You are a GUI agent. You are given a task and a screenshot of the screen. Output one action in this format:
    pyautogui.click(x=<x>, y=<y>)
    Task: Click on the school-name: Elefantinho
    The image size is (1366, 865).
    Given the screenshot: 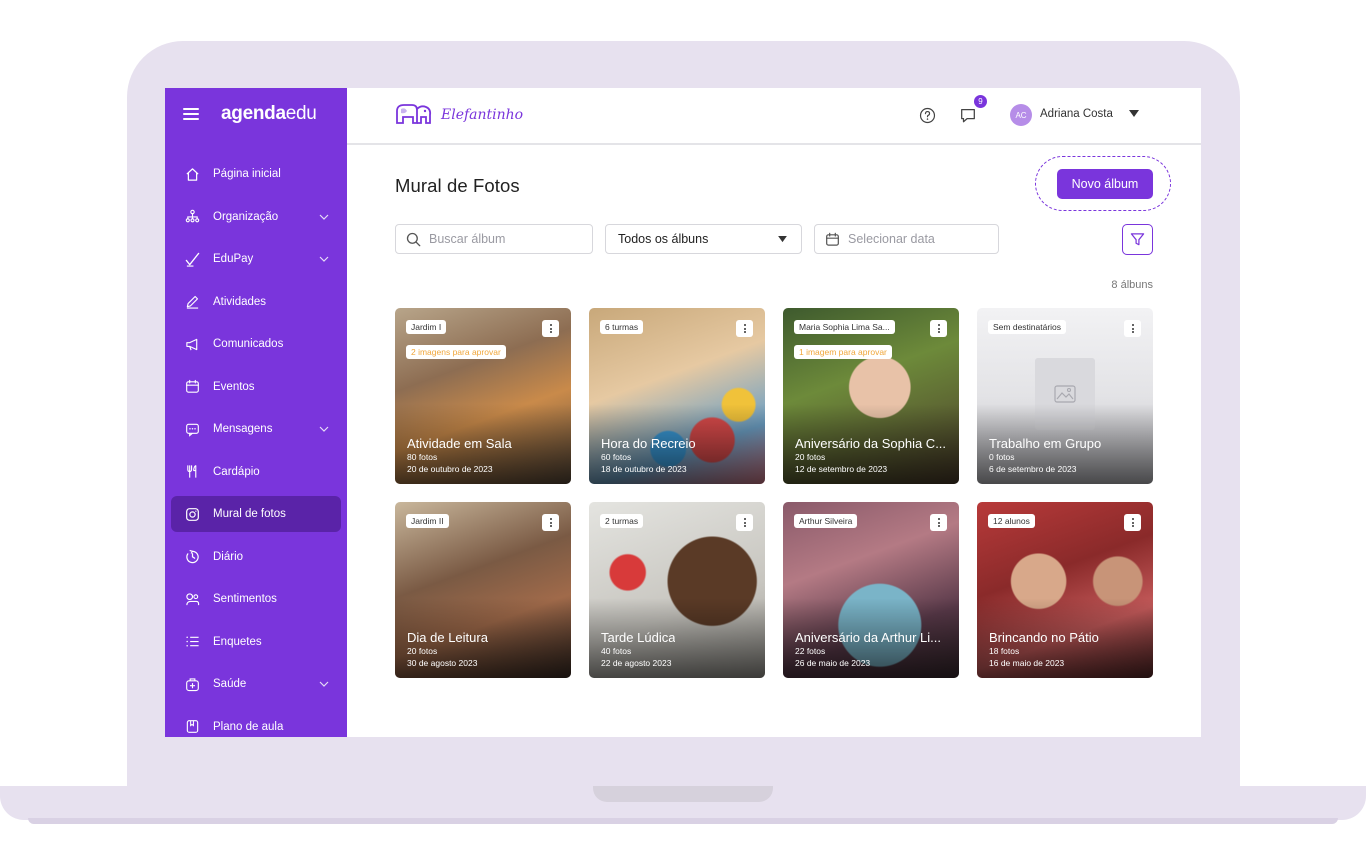 What is the action you would take?
    pyautogui.click(x=482, y=115)
    